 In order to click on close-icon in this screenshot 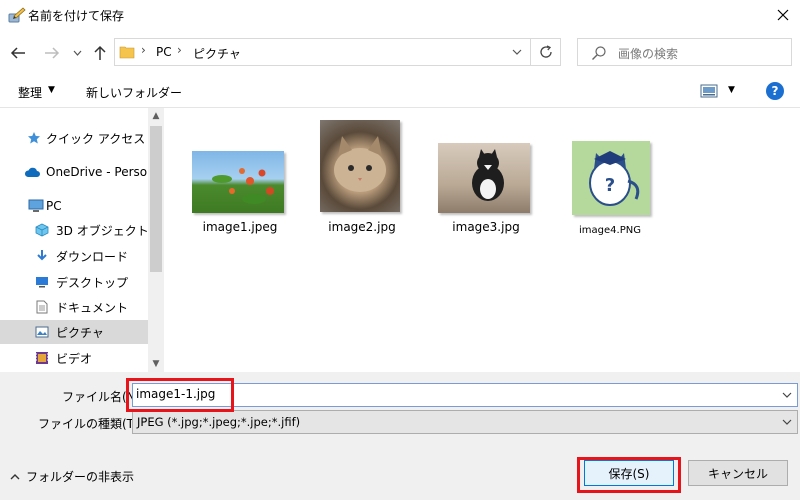, I will do `click(783, 15)`.